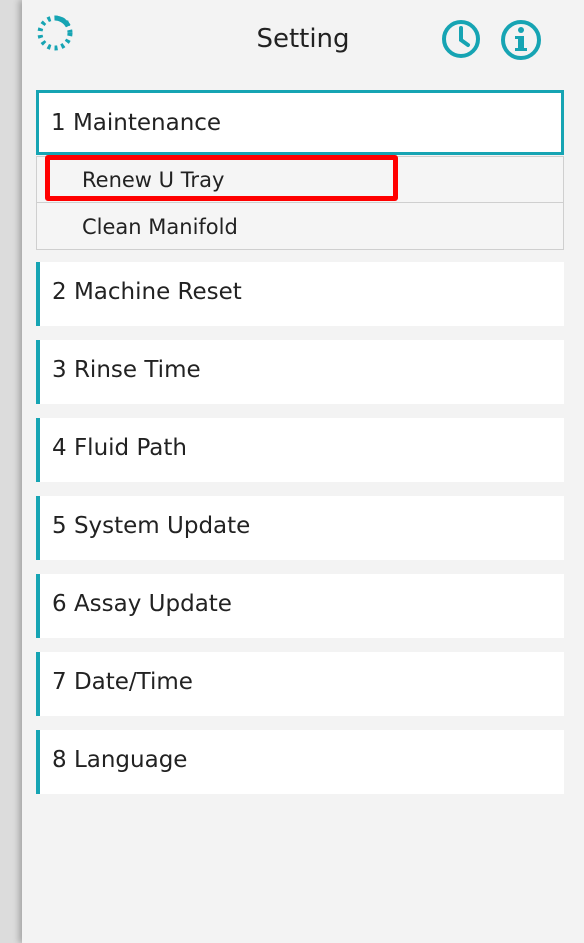 The image size is (584, 943). Describe the element at coordinates (300, 684) in the screenshot. I see `menu-item-date-time: 7 Date/Time` at that location.